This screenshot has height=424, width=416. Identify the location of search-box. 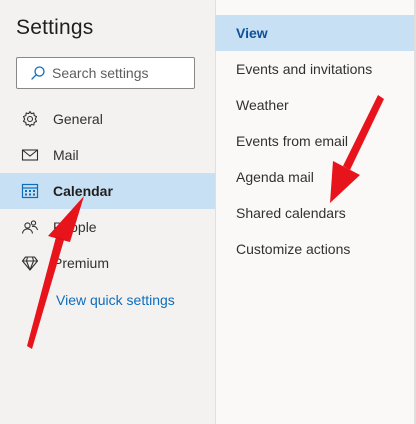
(105, 73).